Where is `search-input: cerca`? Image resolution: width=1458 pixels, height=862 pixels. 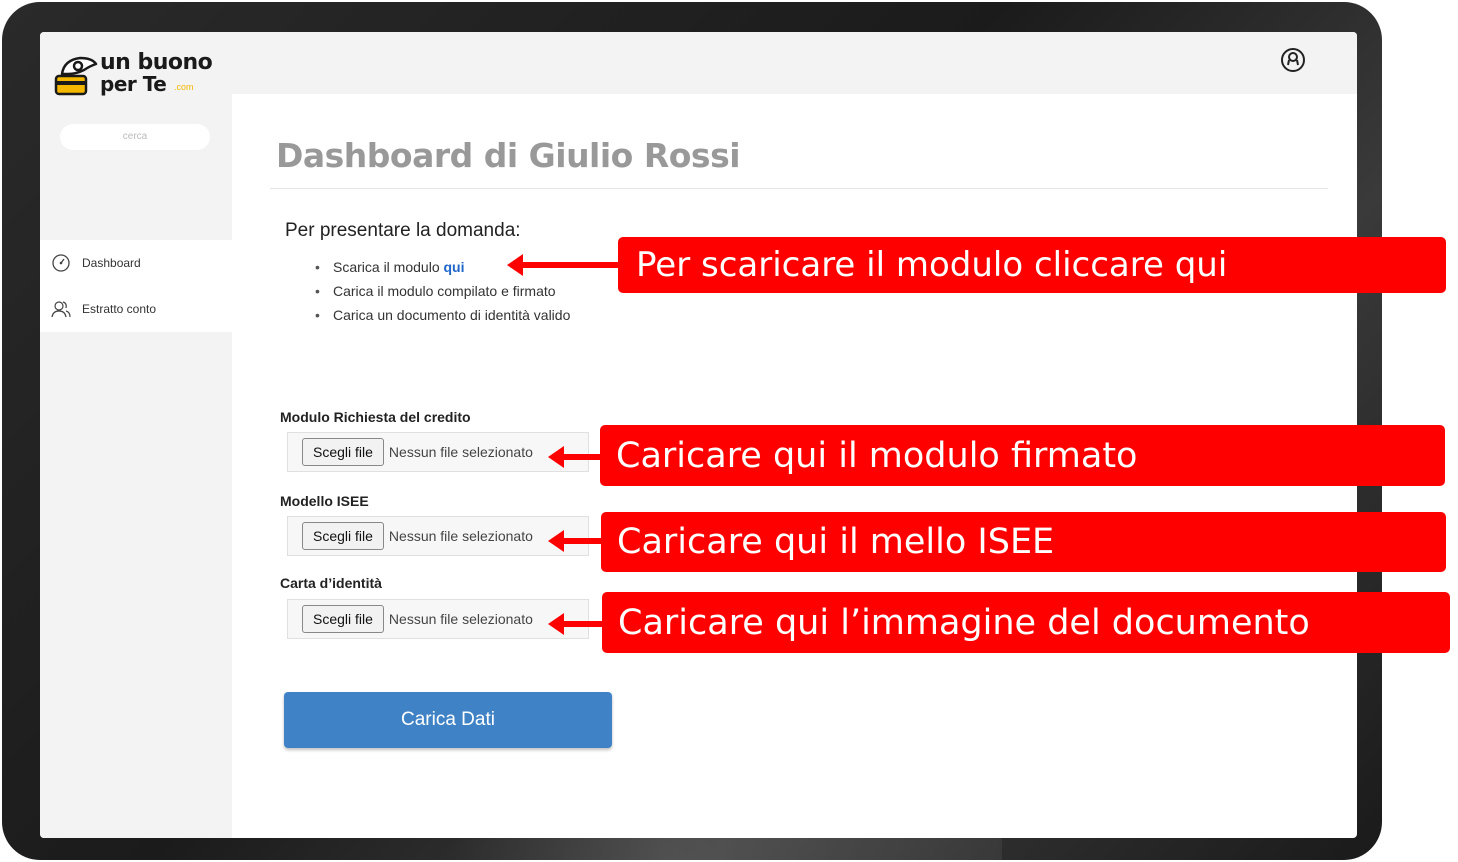
search-input: cerca is located at coordinates (135, 137).